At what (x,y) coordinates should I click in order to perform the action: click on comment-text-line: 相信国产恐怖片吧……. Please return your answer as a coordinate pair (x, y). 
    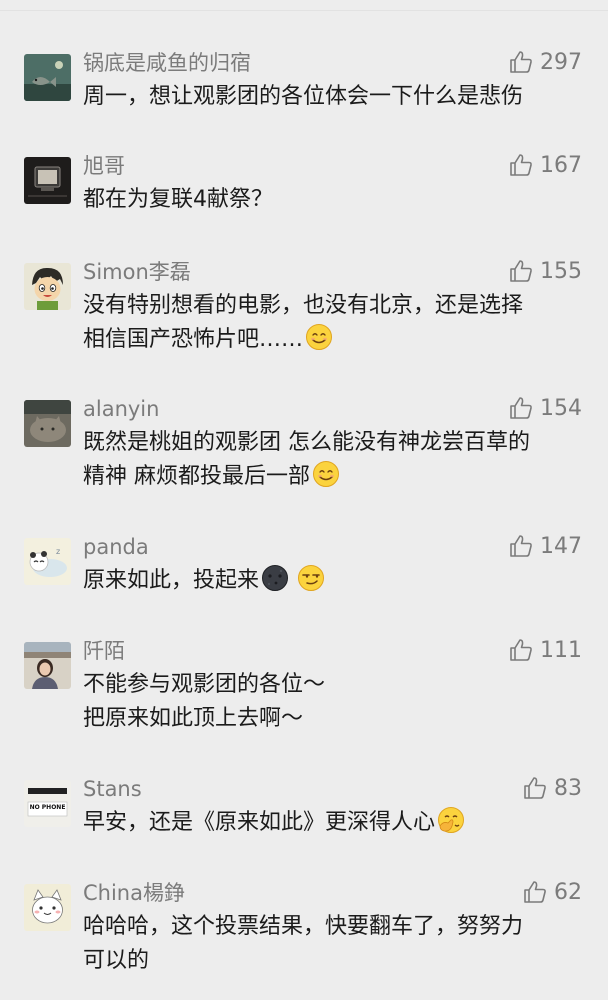
    Looking at the image, I should click on (333, 340).